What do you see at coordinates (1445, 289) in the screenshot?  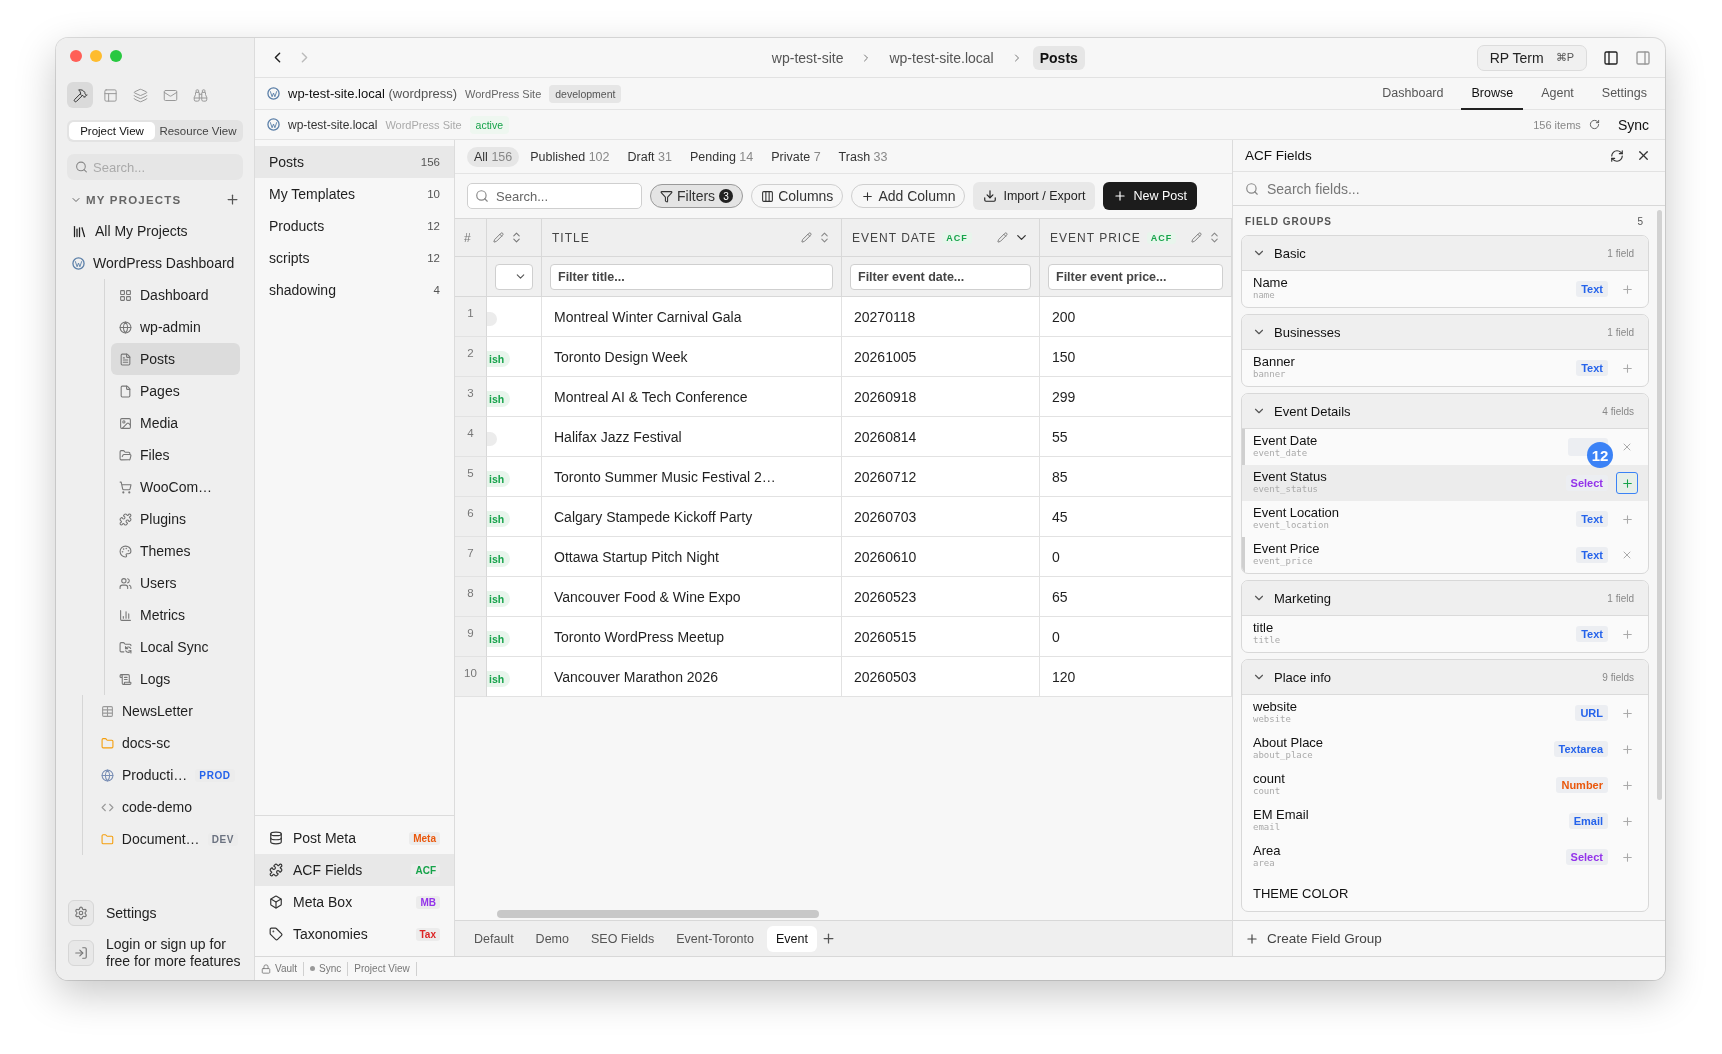 I see `field-row: Name name Text` at bounding box center [1445, 289].